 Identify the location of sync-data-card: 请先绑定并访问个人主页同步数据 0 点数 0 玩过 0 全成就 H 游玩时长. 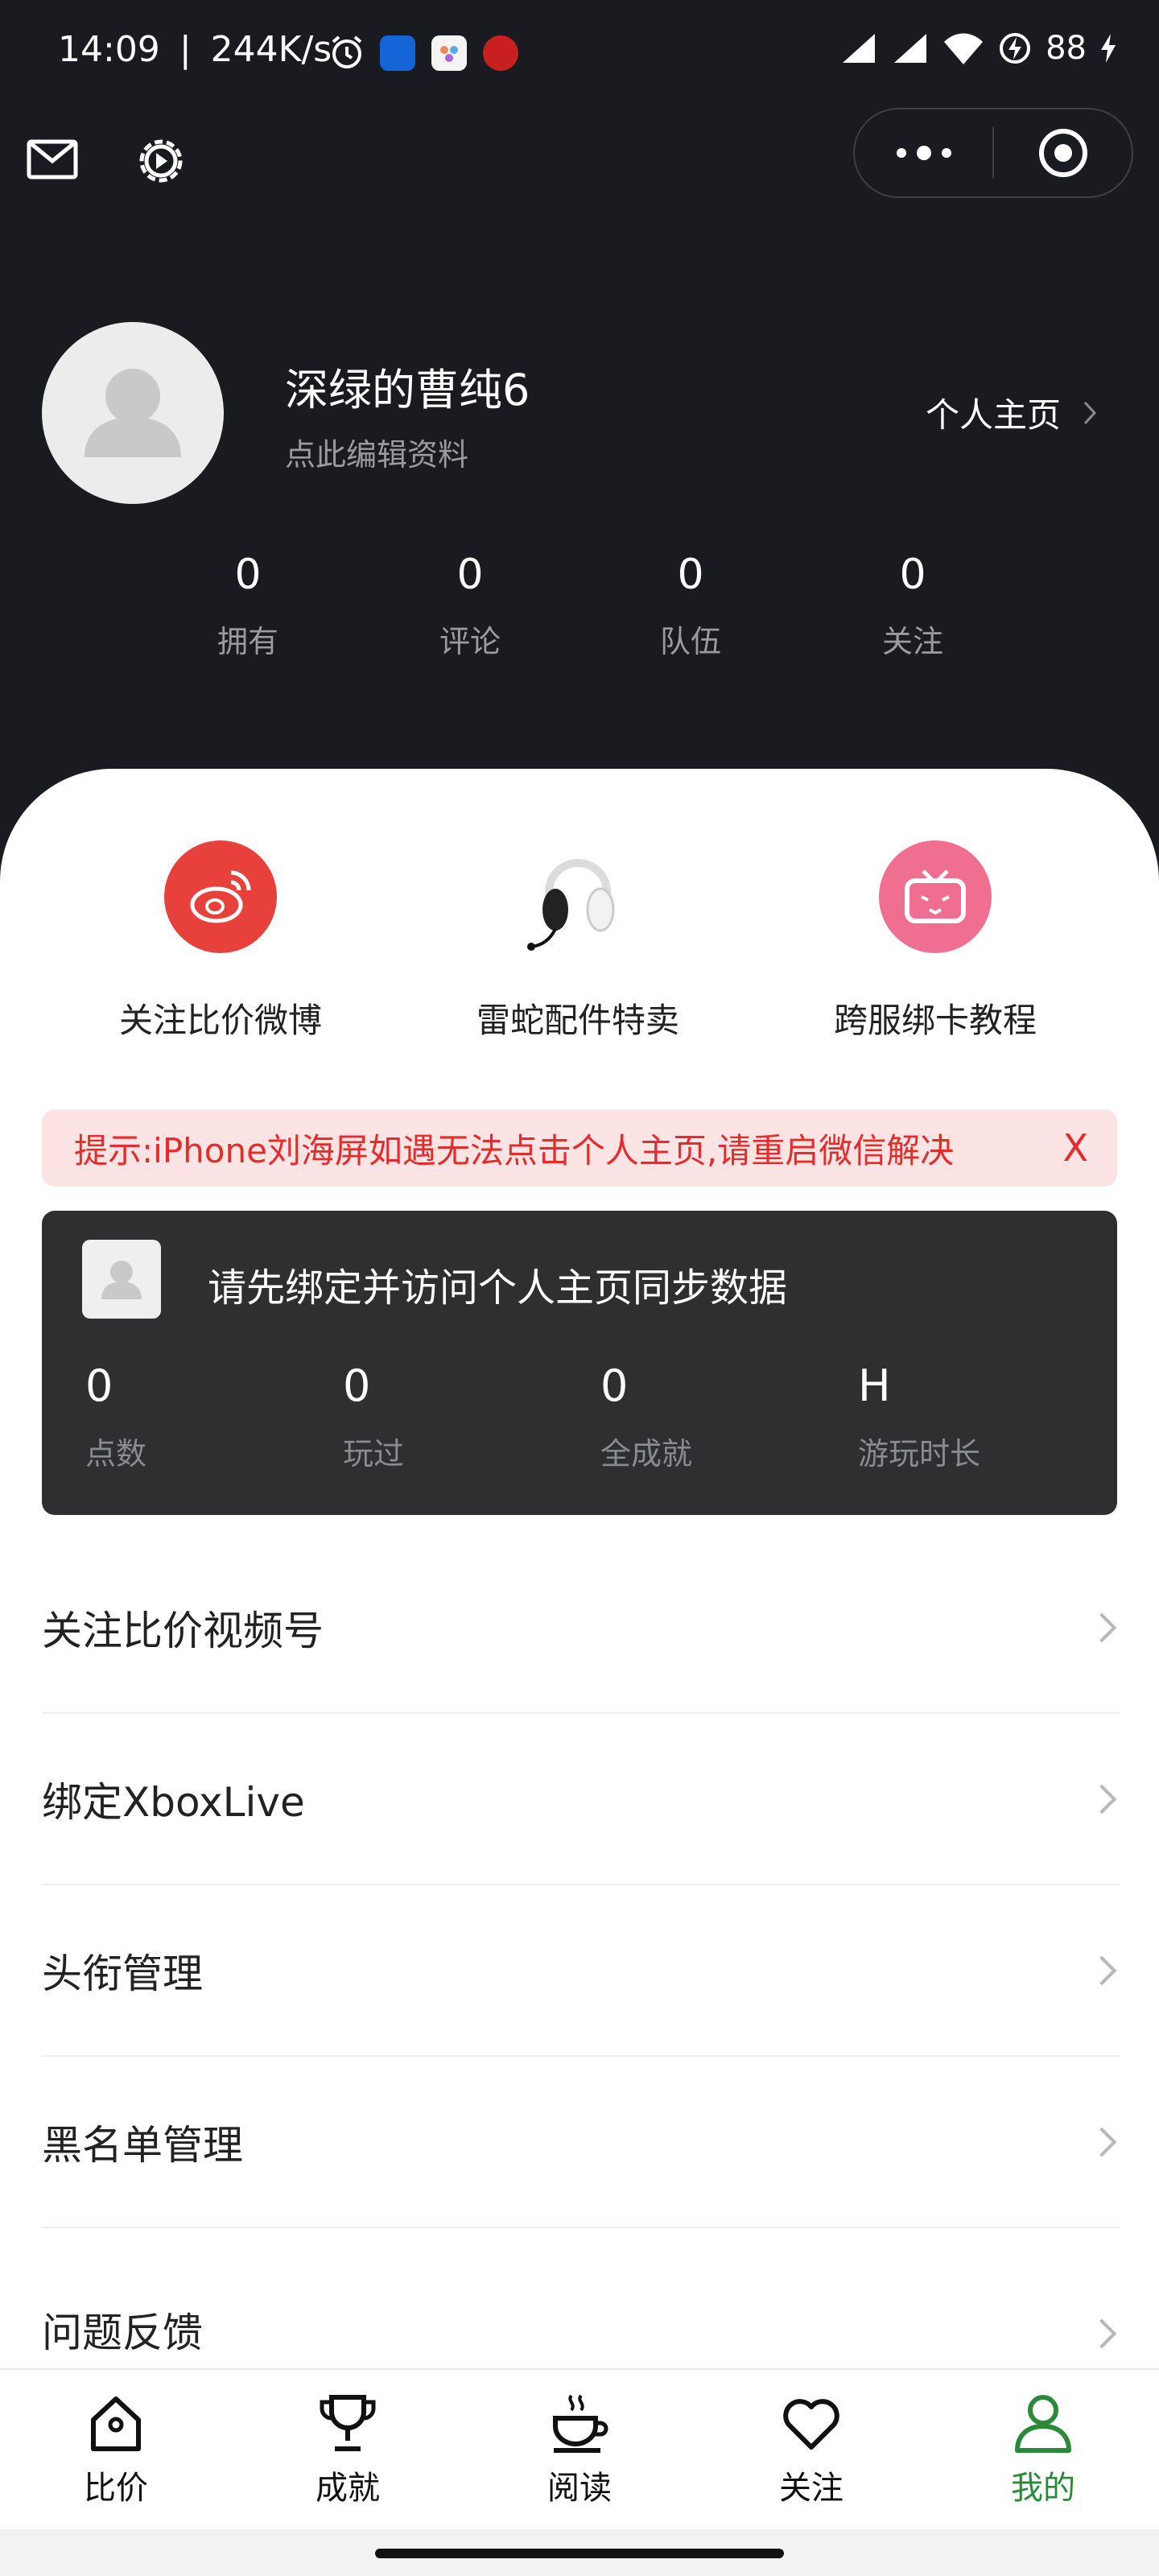
(579, 1363).